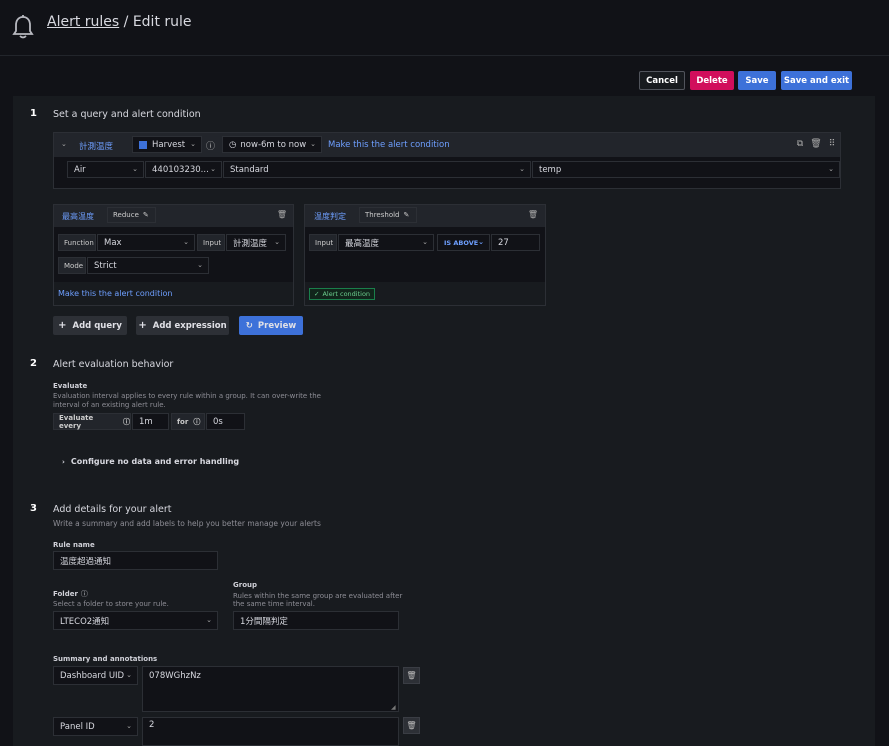  I want to click on delete-annotation-1-button: 🗑, so click(411, 675).